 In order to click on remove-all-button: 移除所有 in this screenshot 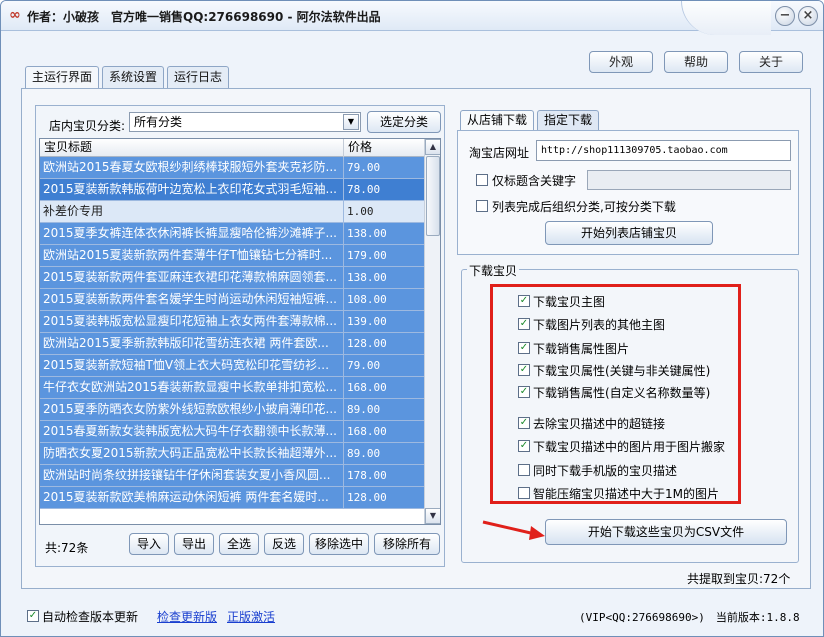, I will do `click(407, 544)`.